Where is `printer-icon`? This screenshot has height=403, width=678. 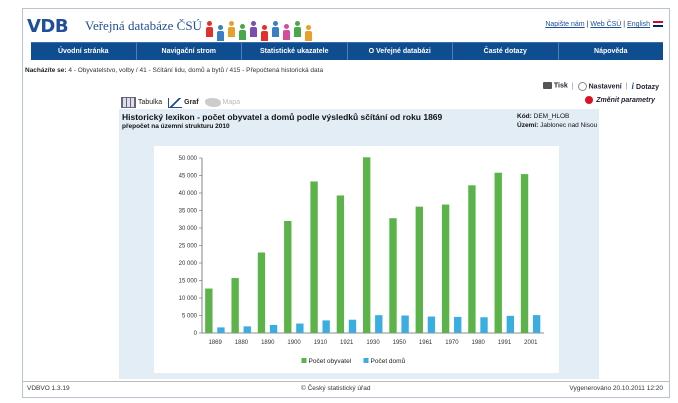 printer-icon is located at coordinates (547, 86).